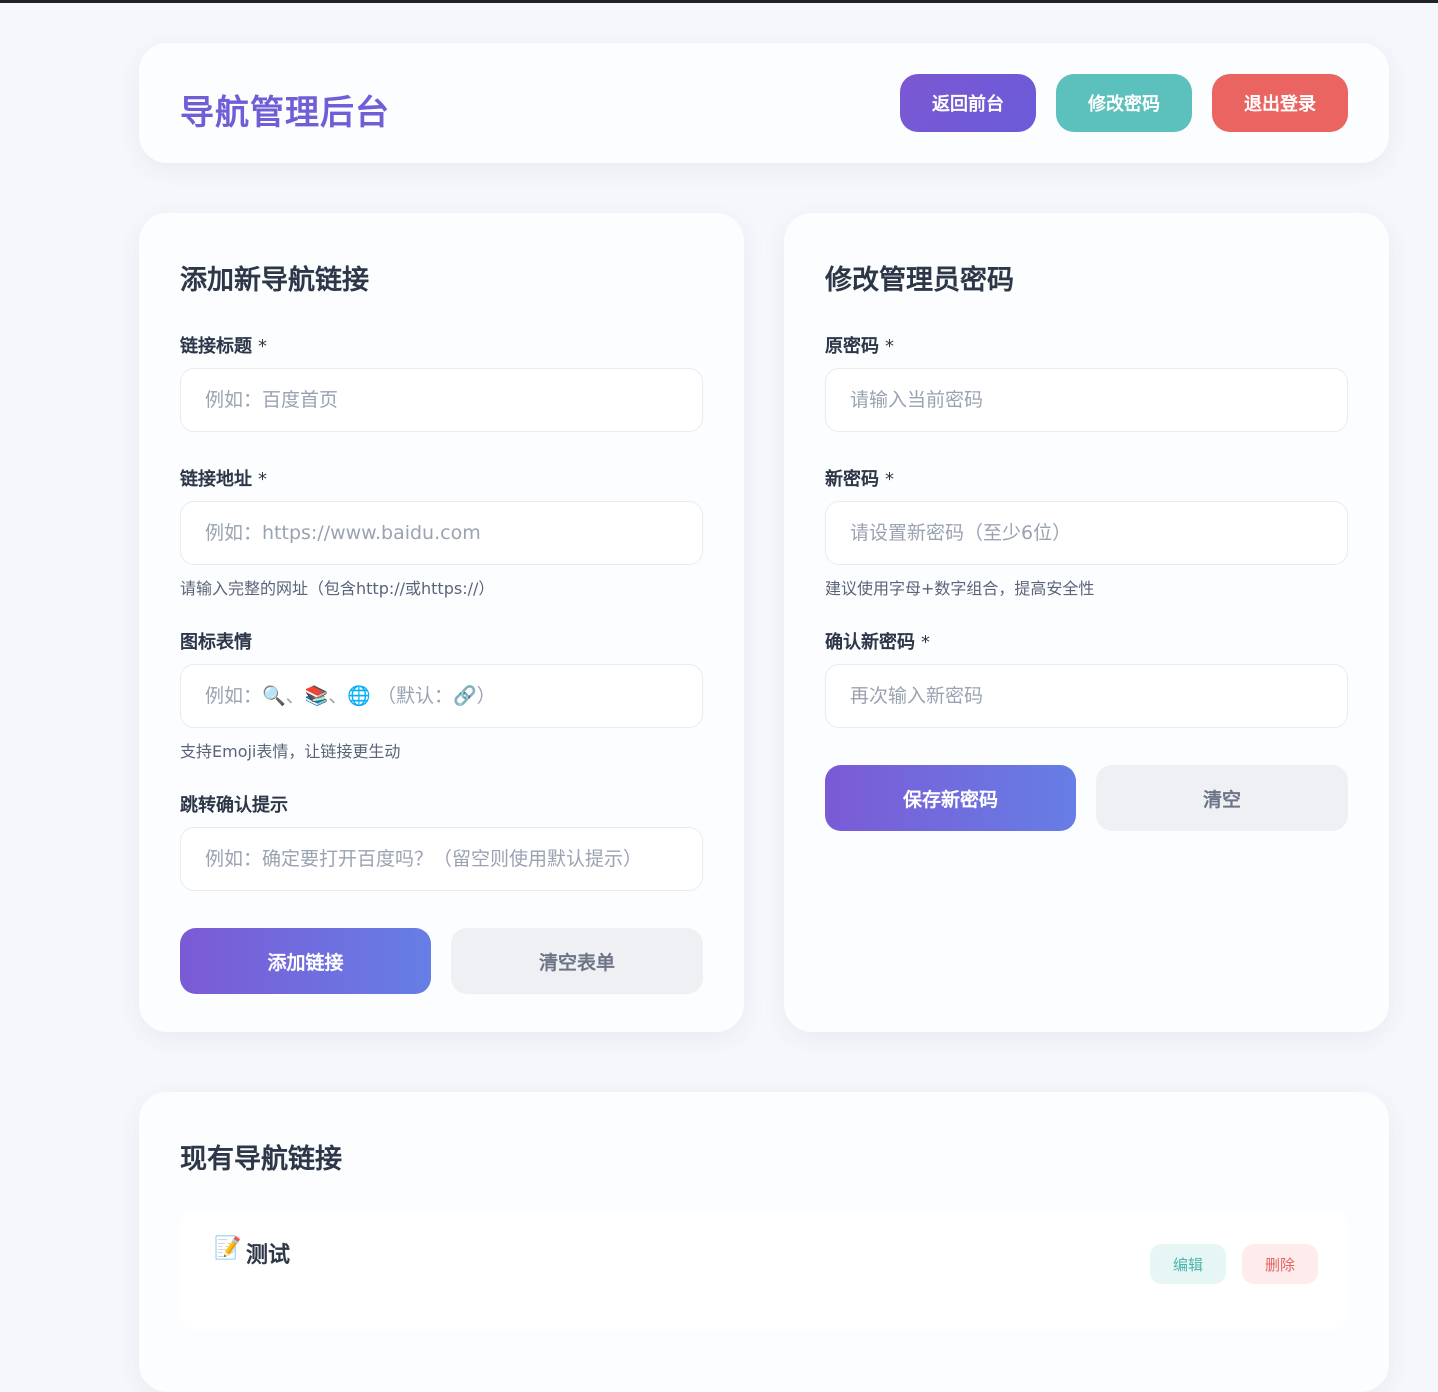 The height and width of the screenshot is (1392, 1438). I want to click on delete-link-button: 删除, so click(1280, 1264).